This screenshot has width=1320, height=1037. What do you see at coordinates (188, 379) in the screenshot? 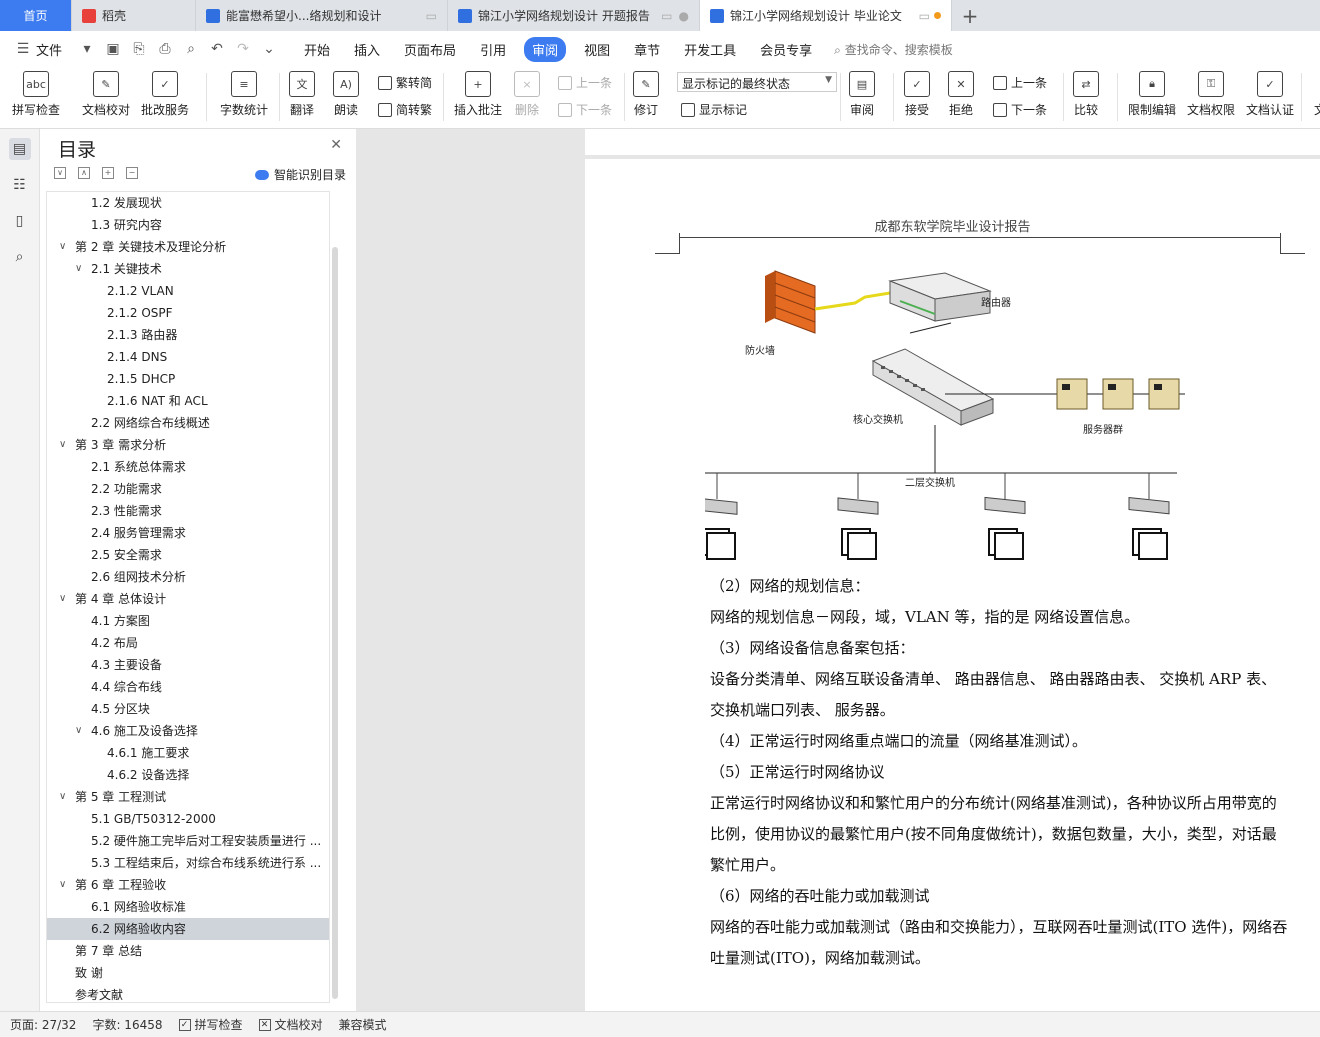
I see `toc-item: 2.1.5 DHCP` at bounding box center [188, 379].